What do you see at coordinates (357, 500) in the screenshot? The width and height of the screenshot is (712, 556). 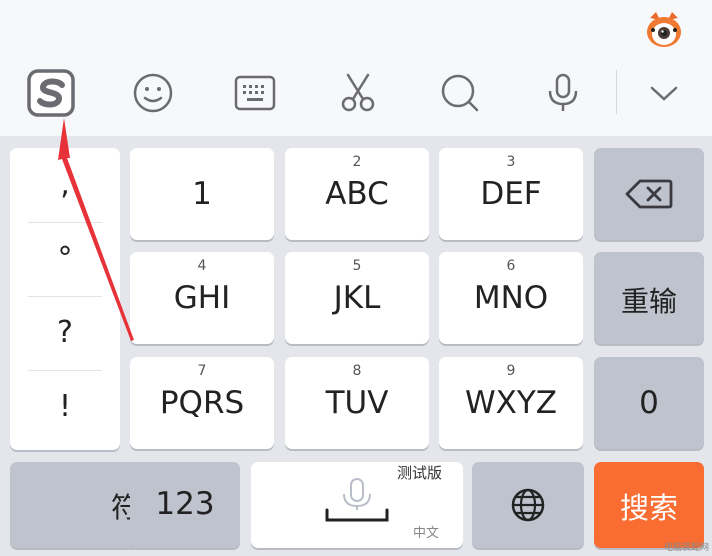 I see `voice-input-icon` at bounding box center [357, 500].